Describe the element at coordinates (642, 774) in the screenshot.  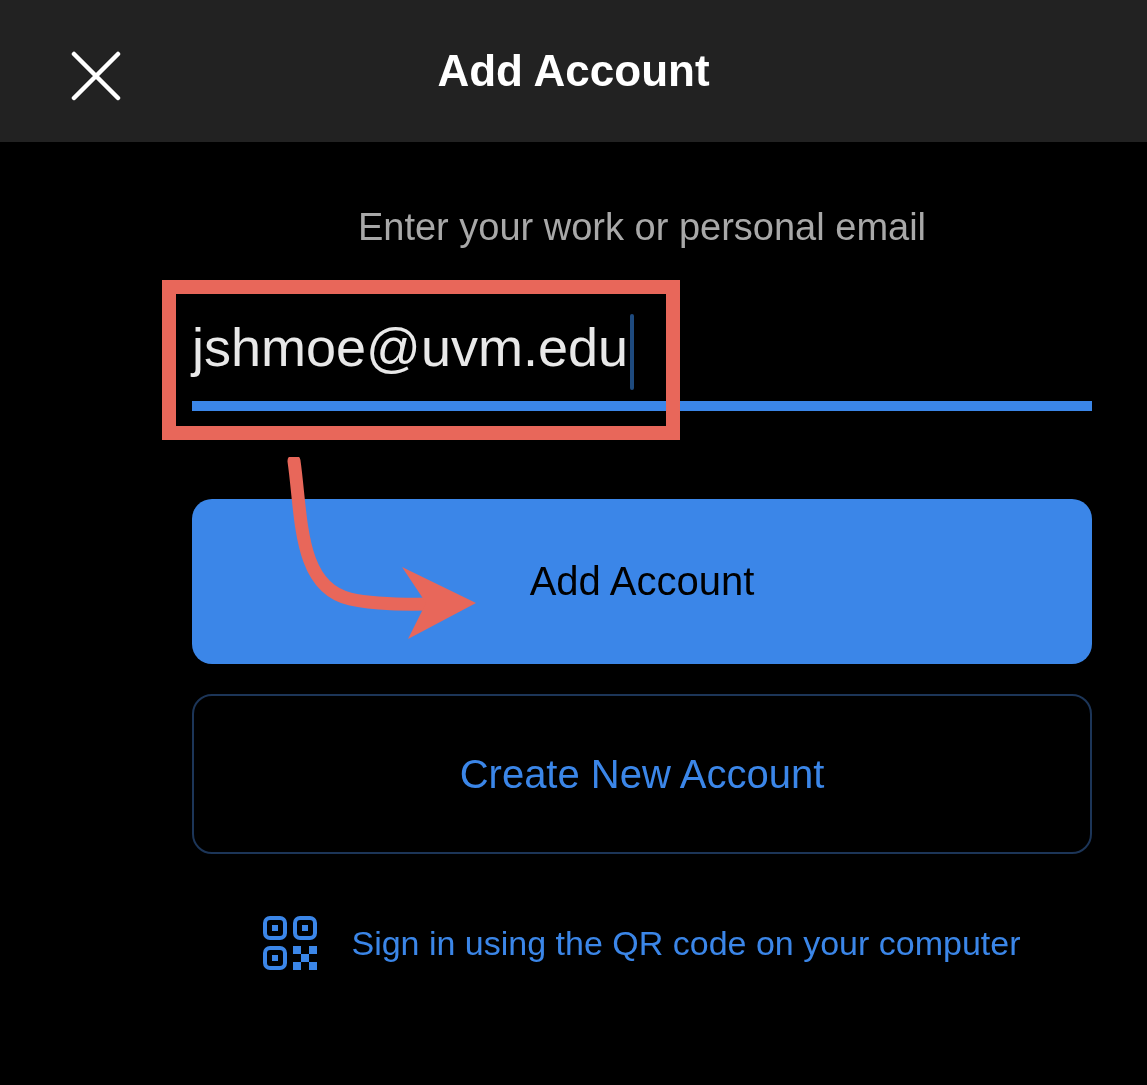
I see `create-account-button: Create New Account` at that location.